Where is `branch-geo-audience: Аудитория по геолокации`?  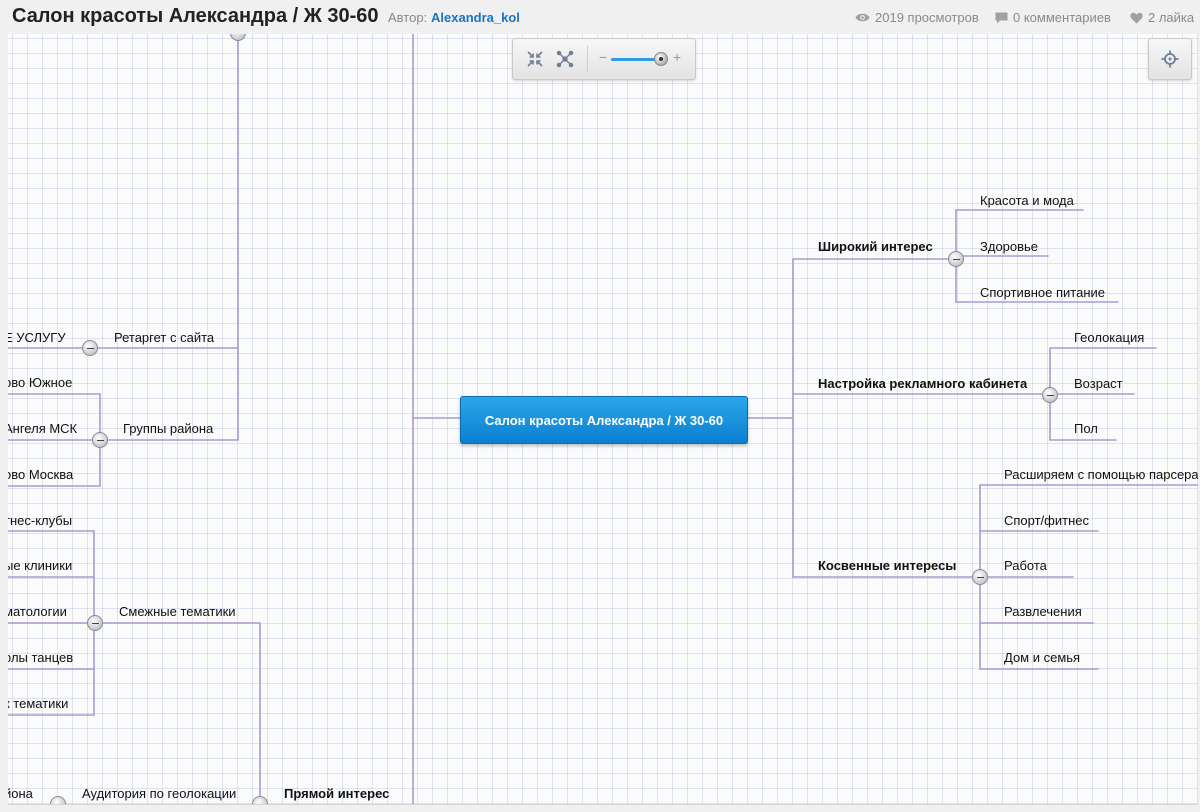
branch-geo-audience: Аудитория по геолокации is located at coordinates (159, 793).